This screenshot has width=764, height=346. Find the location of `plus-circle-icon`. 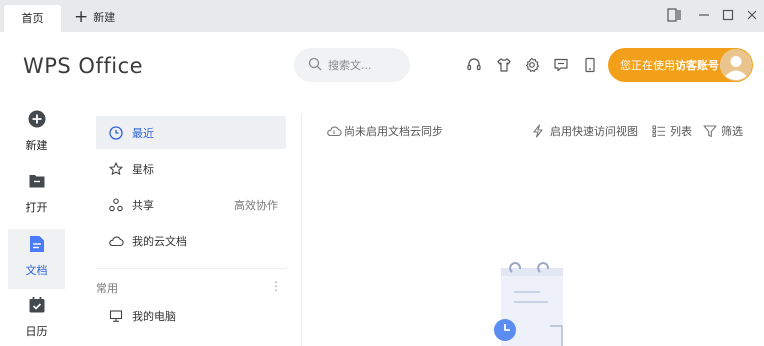

plus-circle-icon is located at coordinates (37, 120).